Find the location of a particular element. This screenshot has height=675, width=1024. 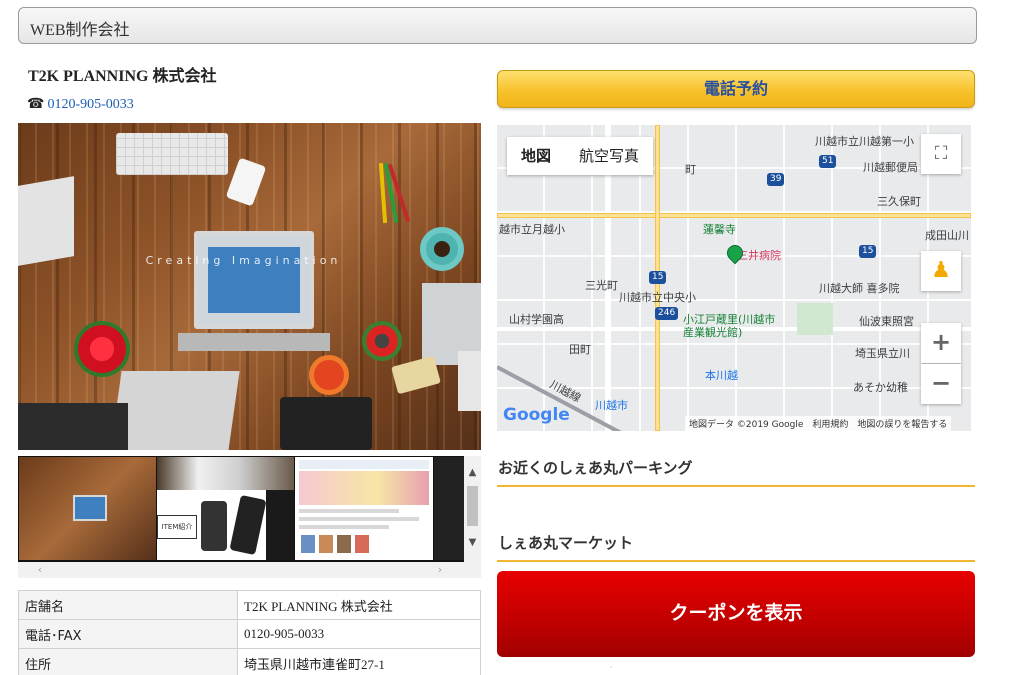

cup-image is located at coordinates (329, 375).